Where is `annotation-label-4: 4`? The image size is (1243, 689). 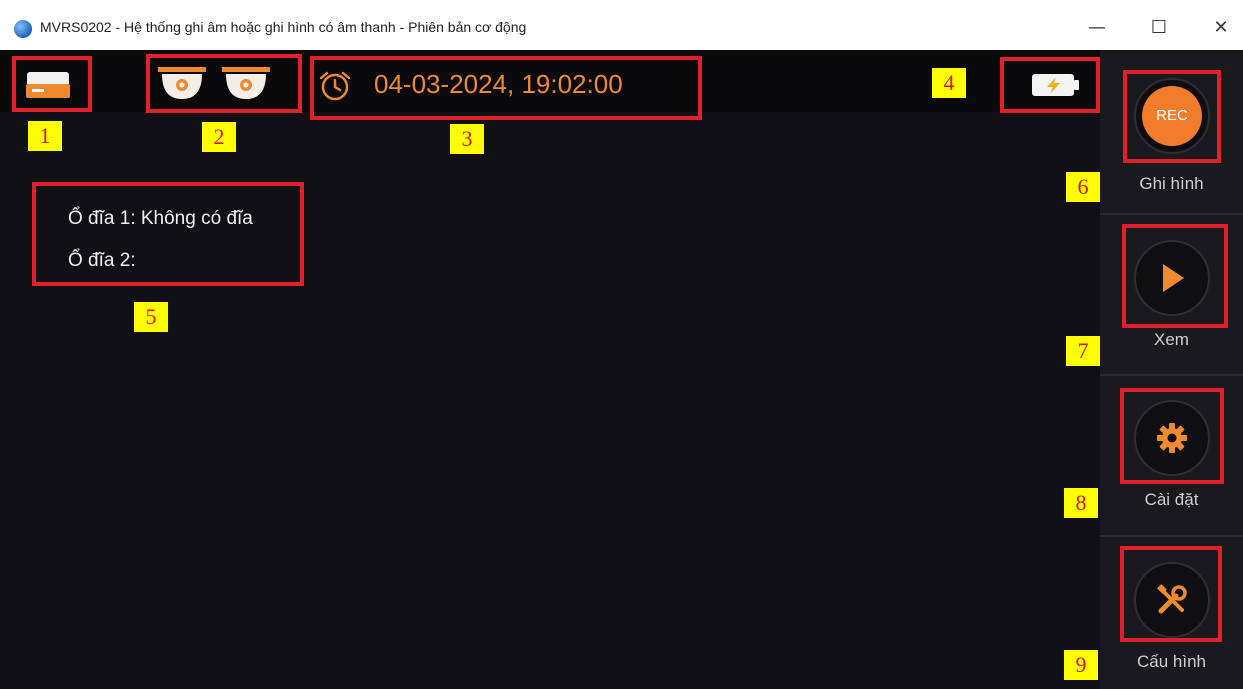
annotation-label-4: 4 is located at coordinates (949, 83).